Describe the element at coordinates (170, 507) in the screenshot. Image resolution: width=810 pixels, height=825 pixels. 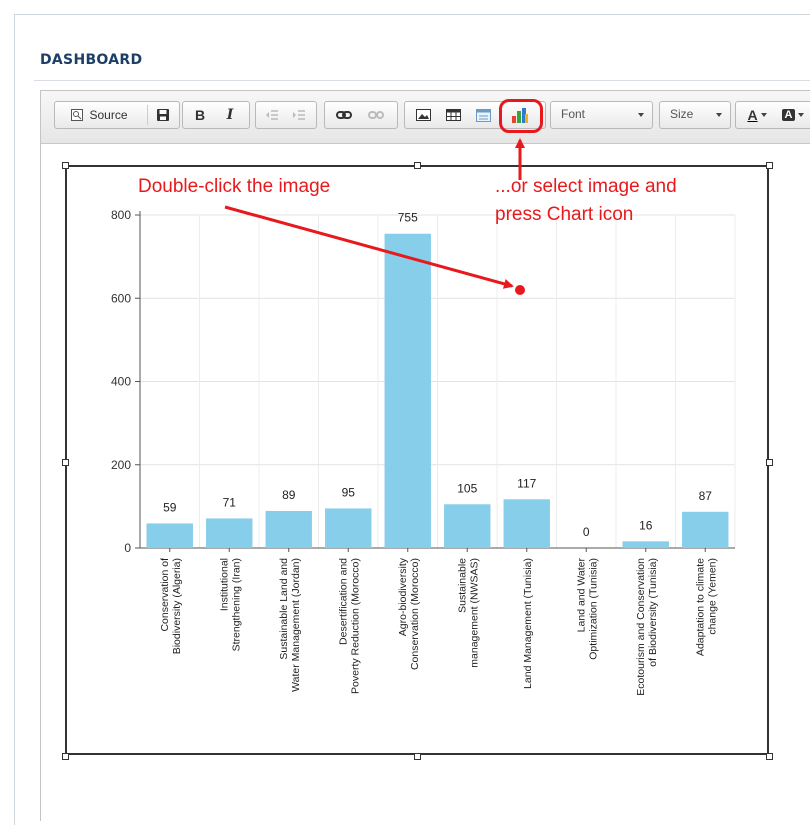
I see `data-label: 59` at that location.